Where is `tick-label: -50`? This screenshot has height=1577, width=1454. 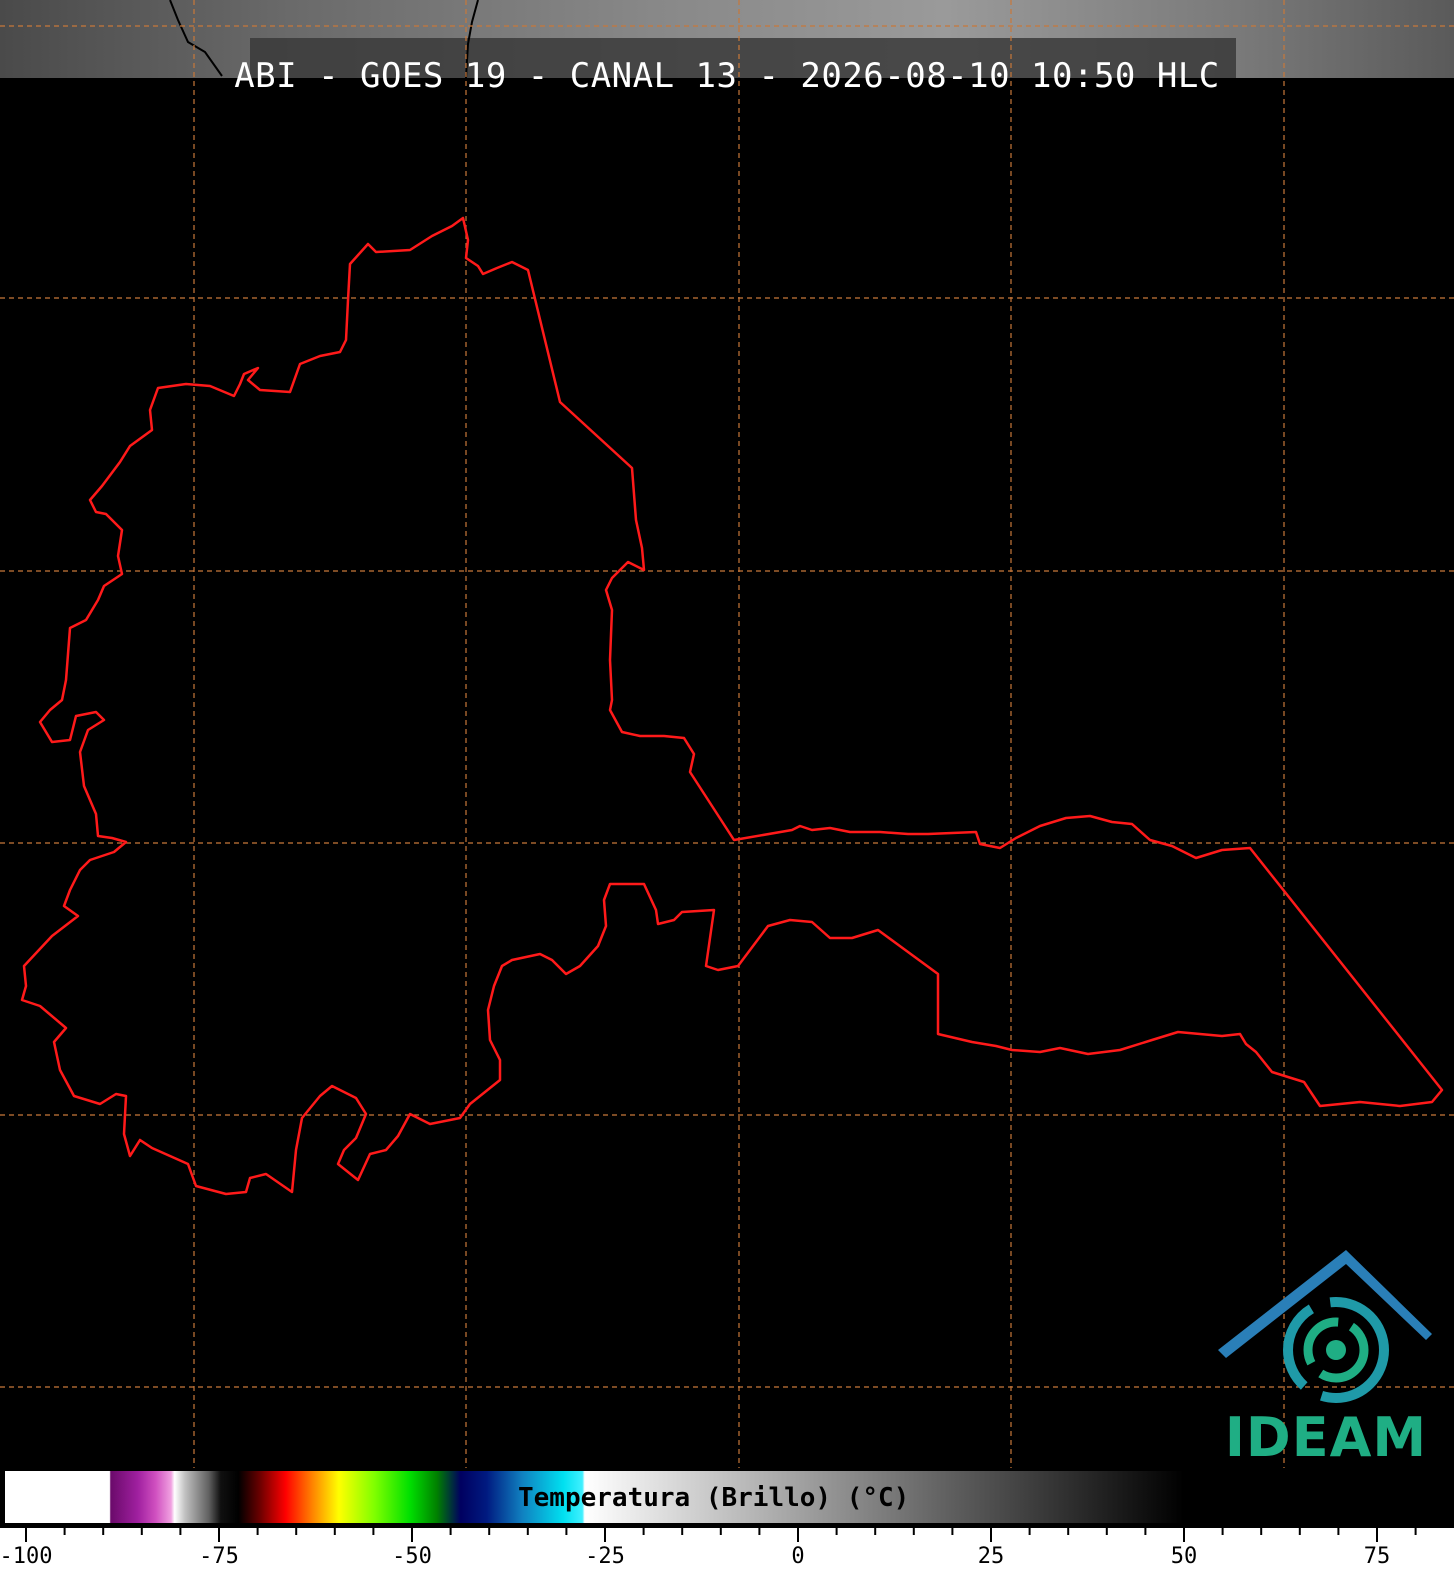
tick-label: -50 is located at coordinates (412, 1556).